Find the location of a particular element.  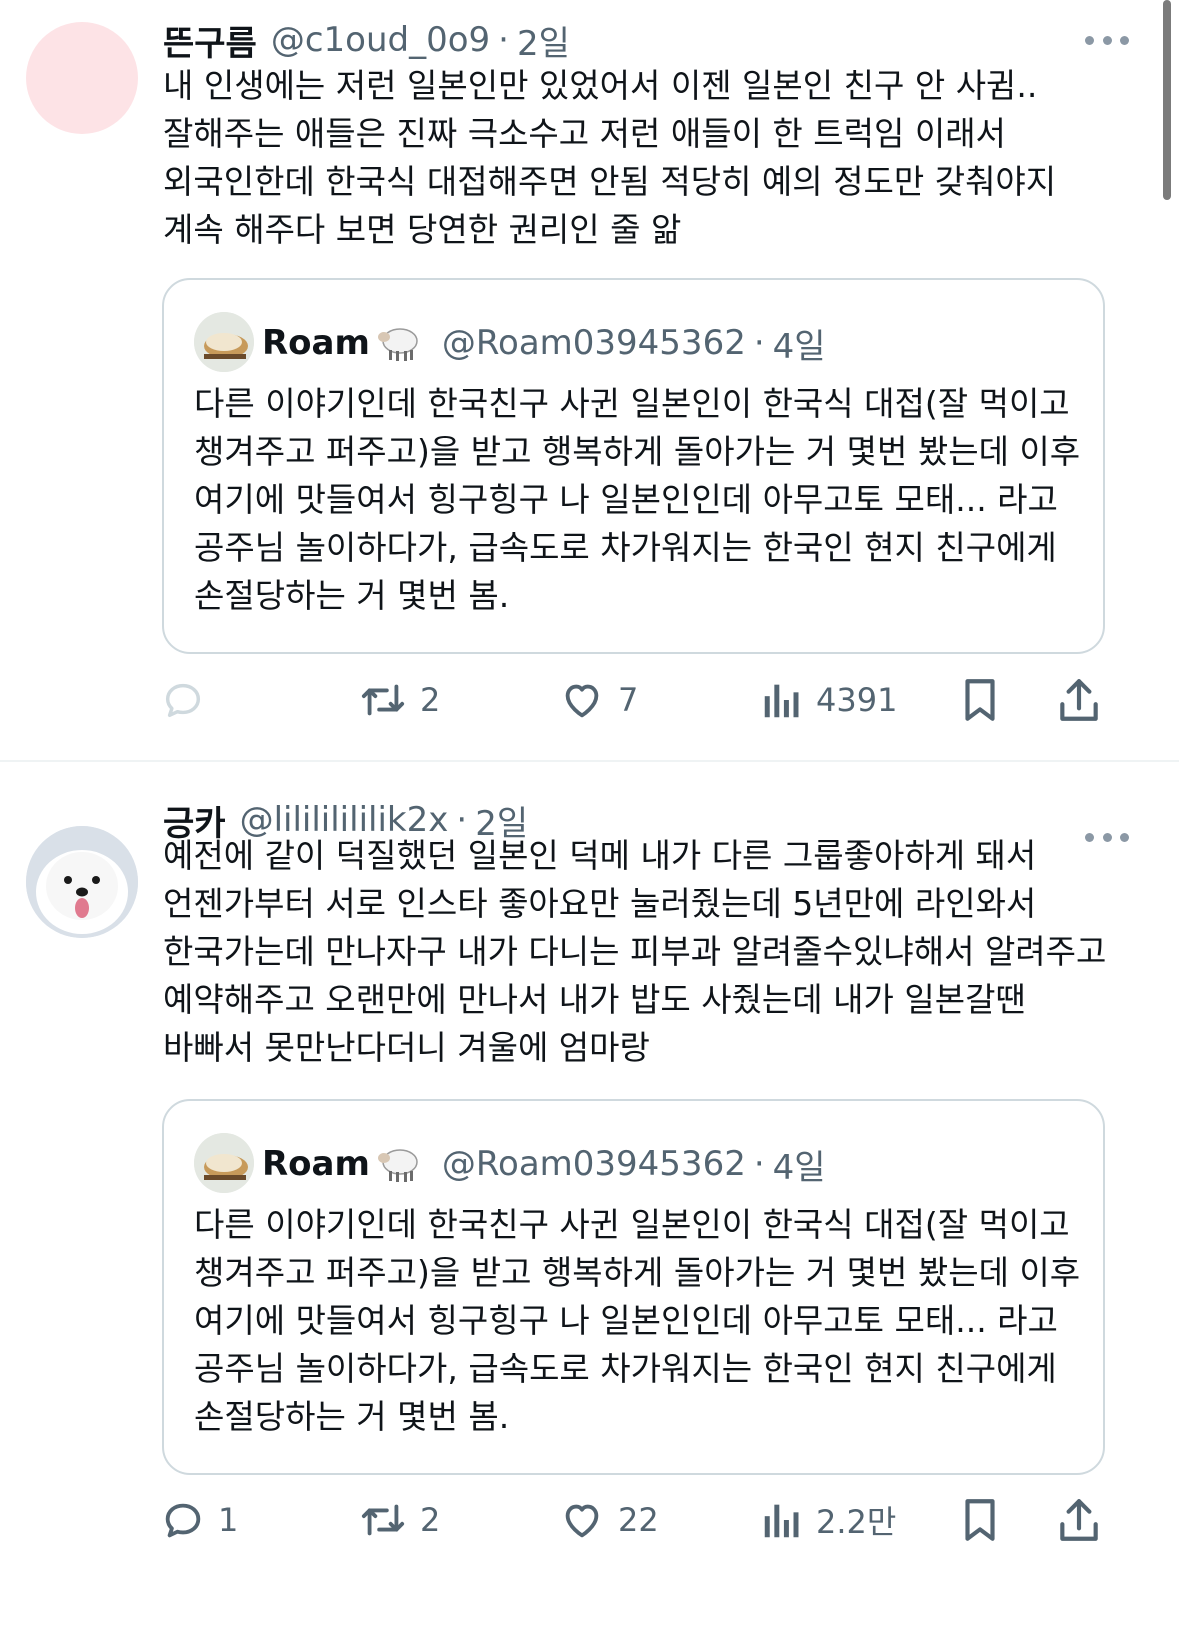

more-icon is located at coordinates (1107, 40).